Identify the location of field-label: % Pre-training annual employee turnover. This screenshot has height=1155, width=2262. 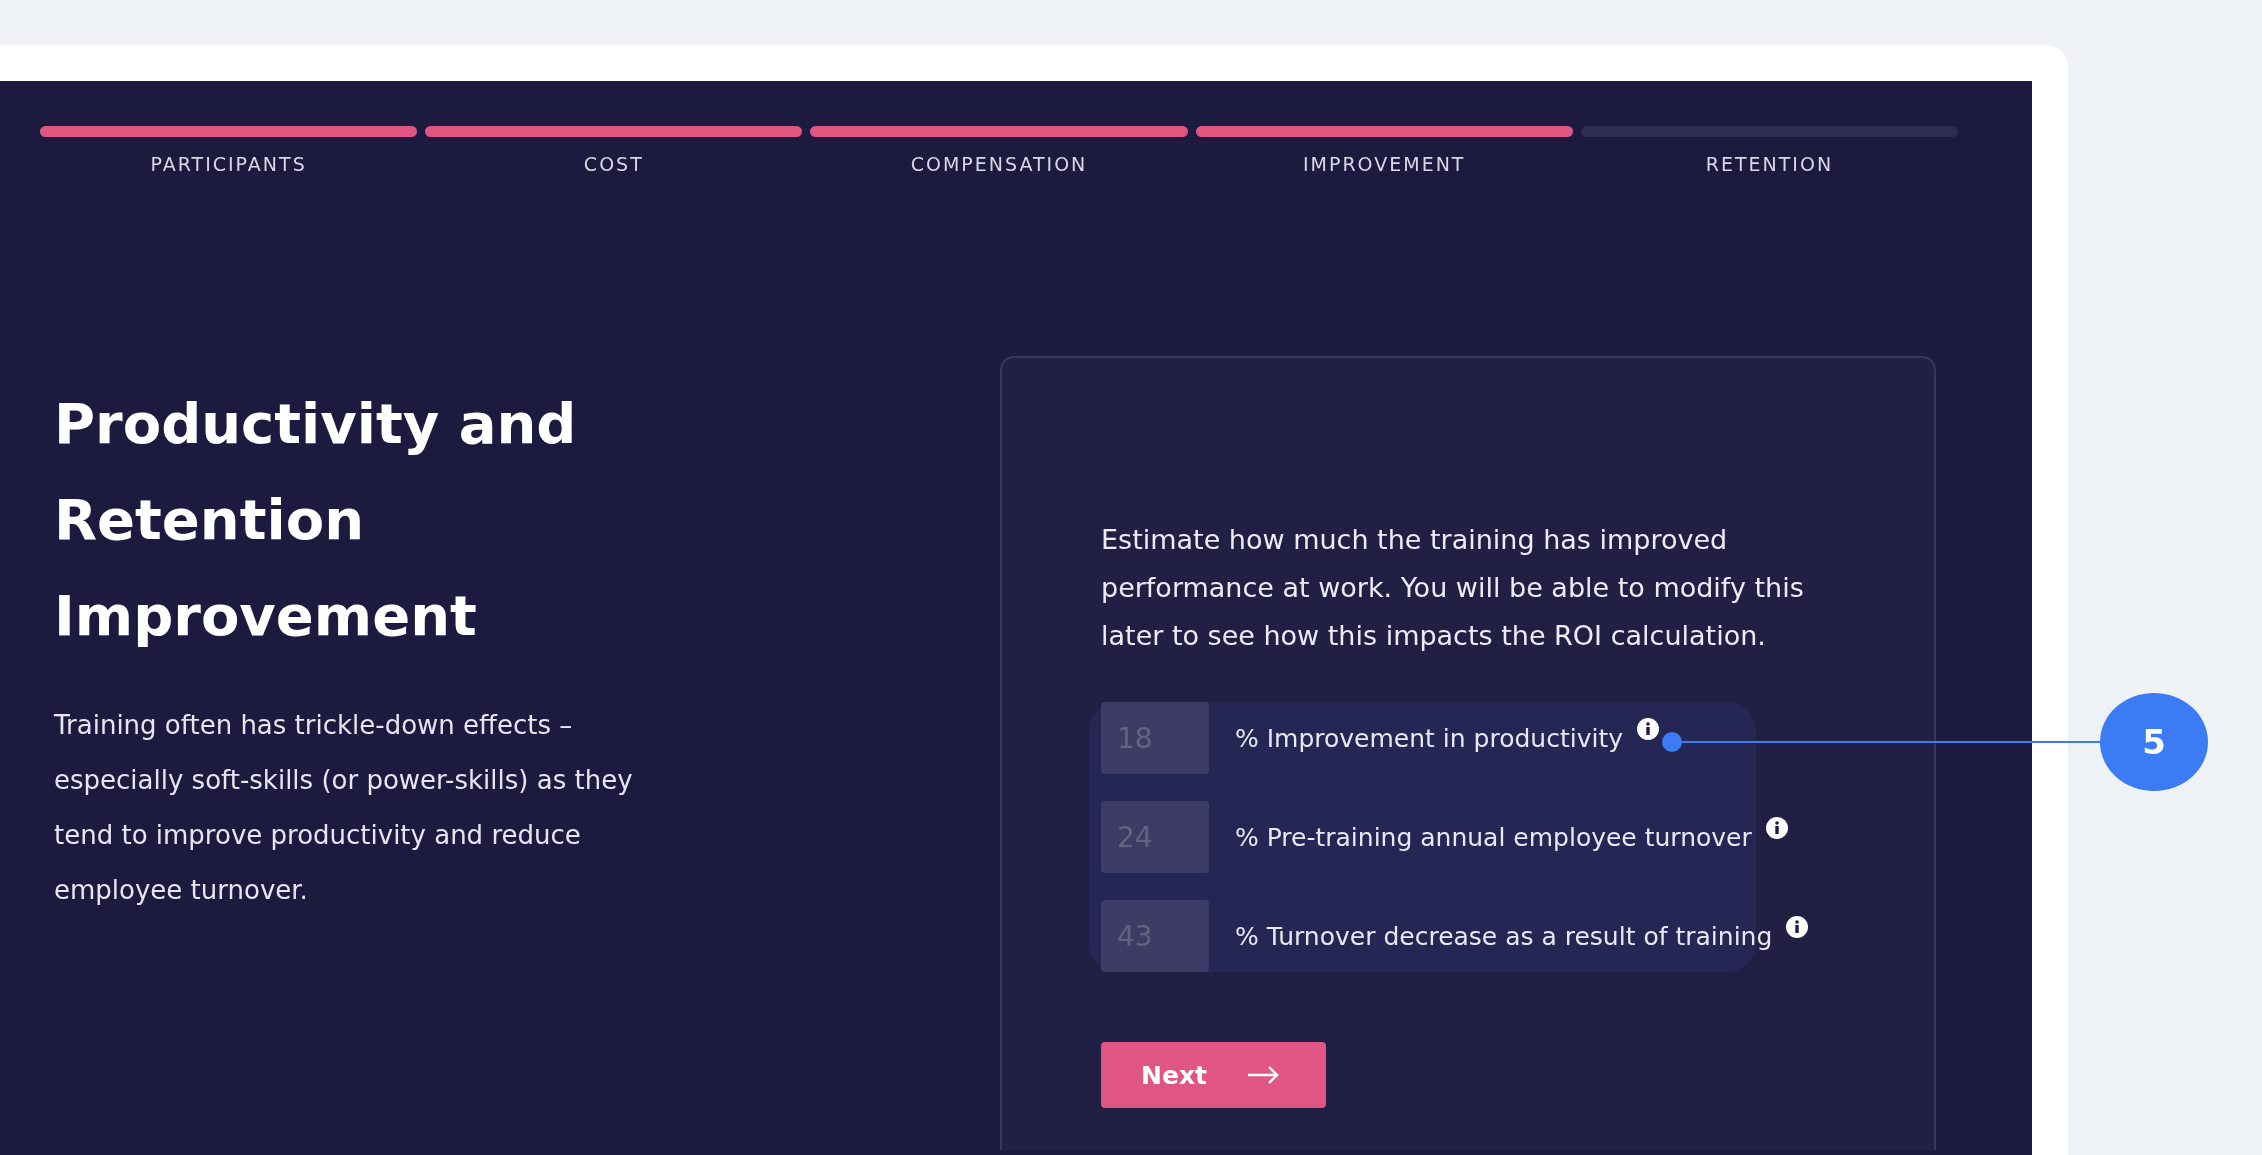
(1493, 837).